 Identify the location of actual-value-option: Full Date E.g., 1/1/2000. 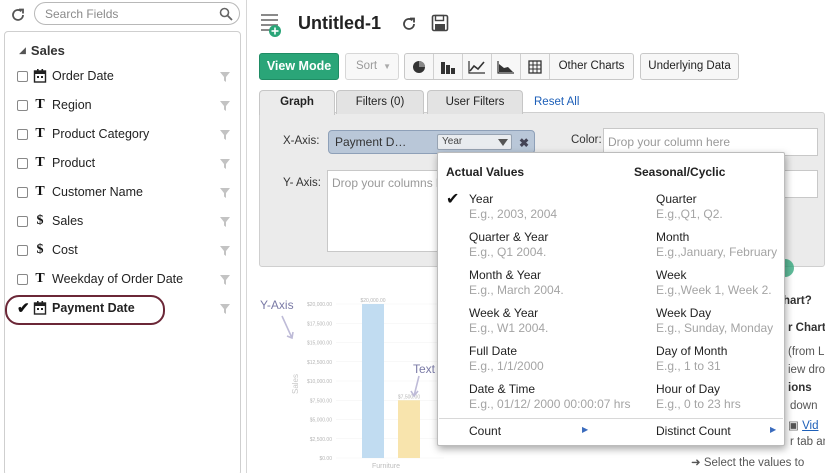
(554, 361).